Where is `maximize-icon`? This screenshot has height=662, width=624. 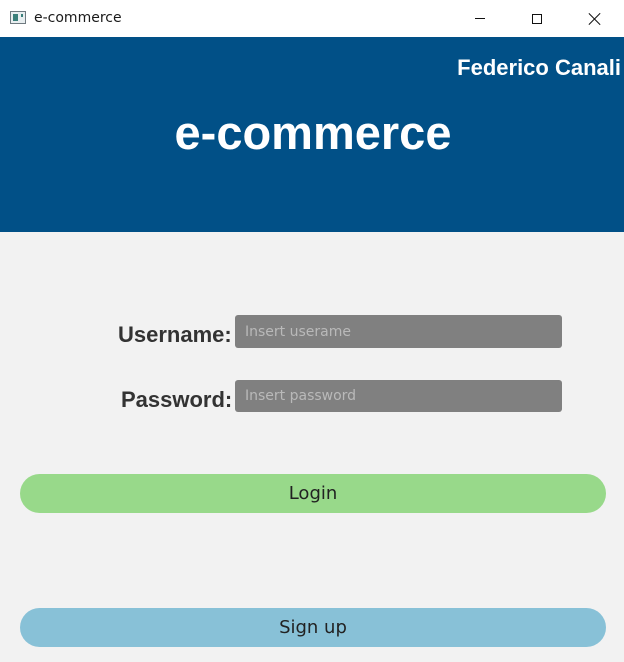 maximize-icon is located at coordinates (537, 18).